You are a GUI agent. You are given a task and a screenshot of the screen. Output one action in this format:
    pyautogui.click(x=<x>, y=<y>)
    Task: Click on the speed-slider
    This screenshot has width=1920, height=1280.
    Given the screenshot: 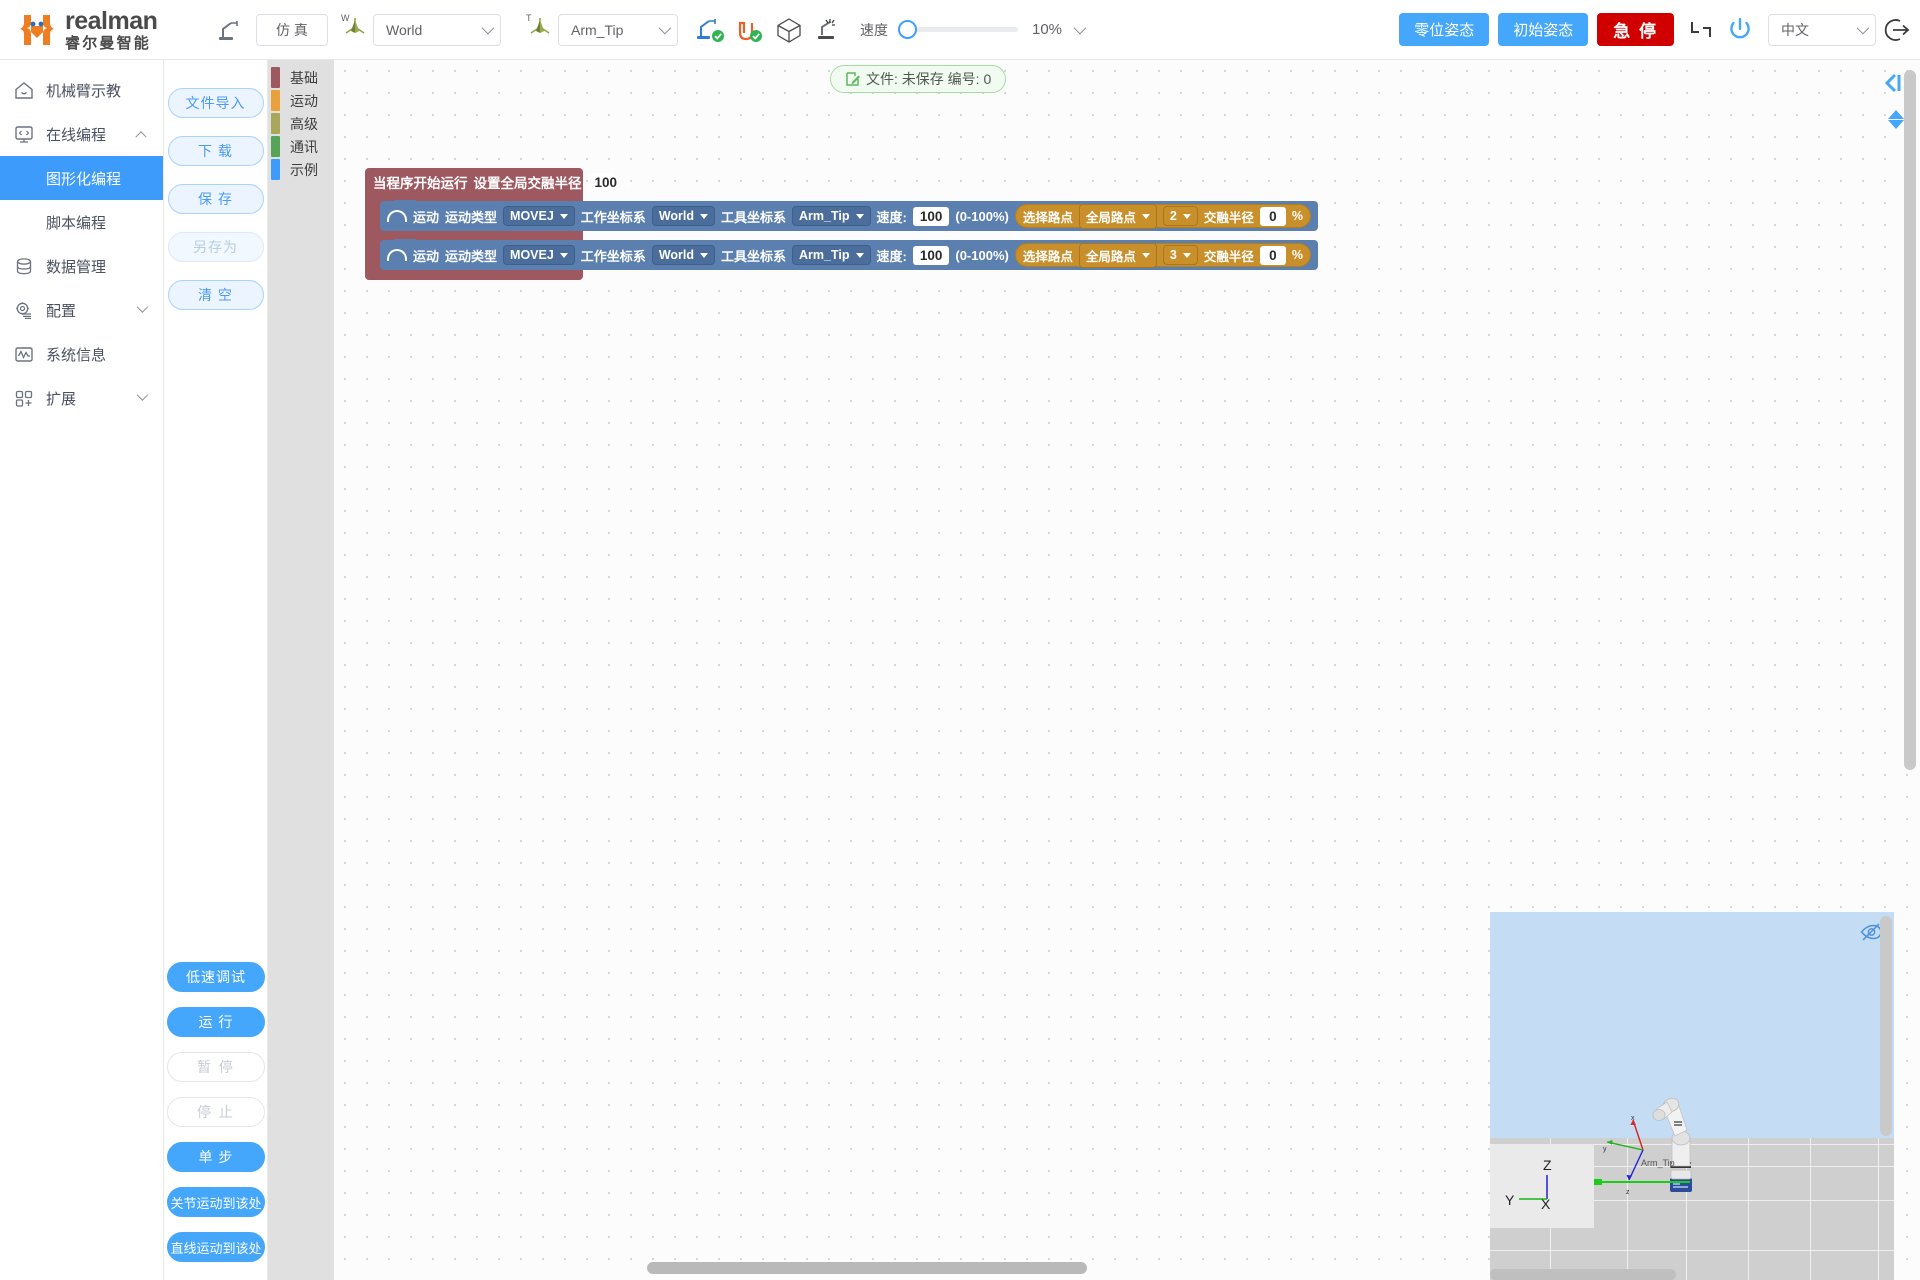 What is the action you would take?
    pyautogui.click(x=958, y=30)
    